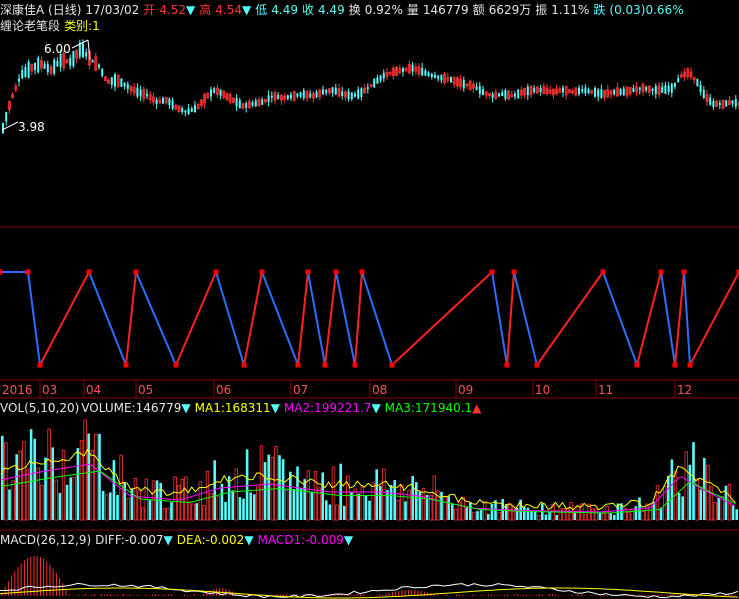  I want to click on volume-value: 146779, so click(445, 10).